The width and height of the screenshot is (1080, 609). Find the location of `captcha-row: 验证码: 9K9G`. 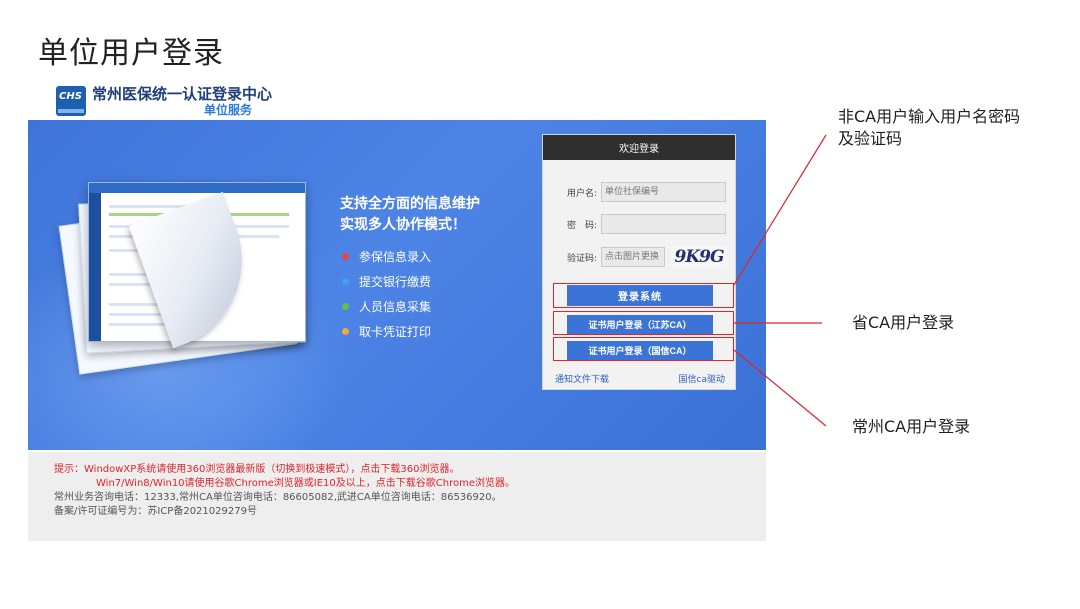

captcha-row: 验证码: 9K9G is located at coordinates (640, 257).